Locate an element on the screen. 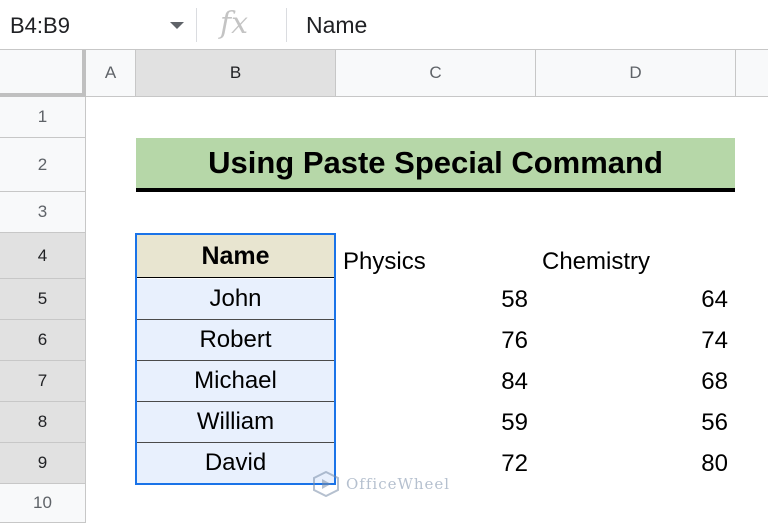 The image size is (768, 523). header-name: Name is located at coordinates (235, 256).